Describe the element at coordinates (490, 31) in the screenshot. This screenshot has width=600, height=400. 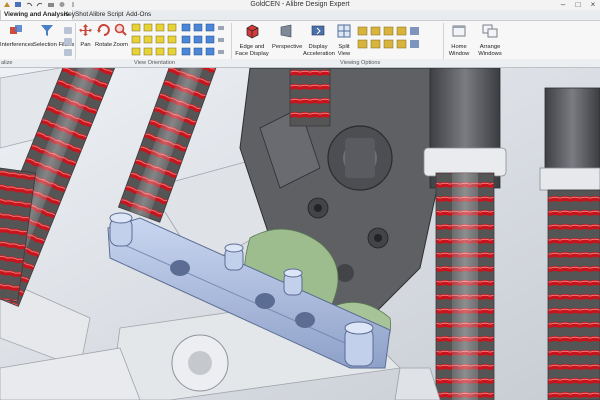
I see `arrange-windows-icon` at that location.